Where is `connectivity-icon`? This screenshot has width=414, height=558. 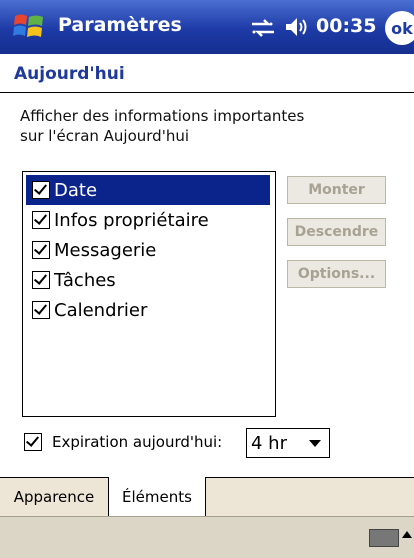 connectivity-icon is located at coordinates (263, 28).